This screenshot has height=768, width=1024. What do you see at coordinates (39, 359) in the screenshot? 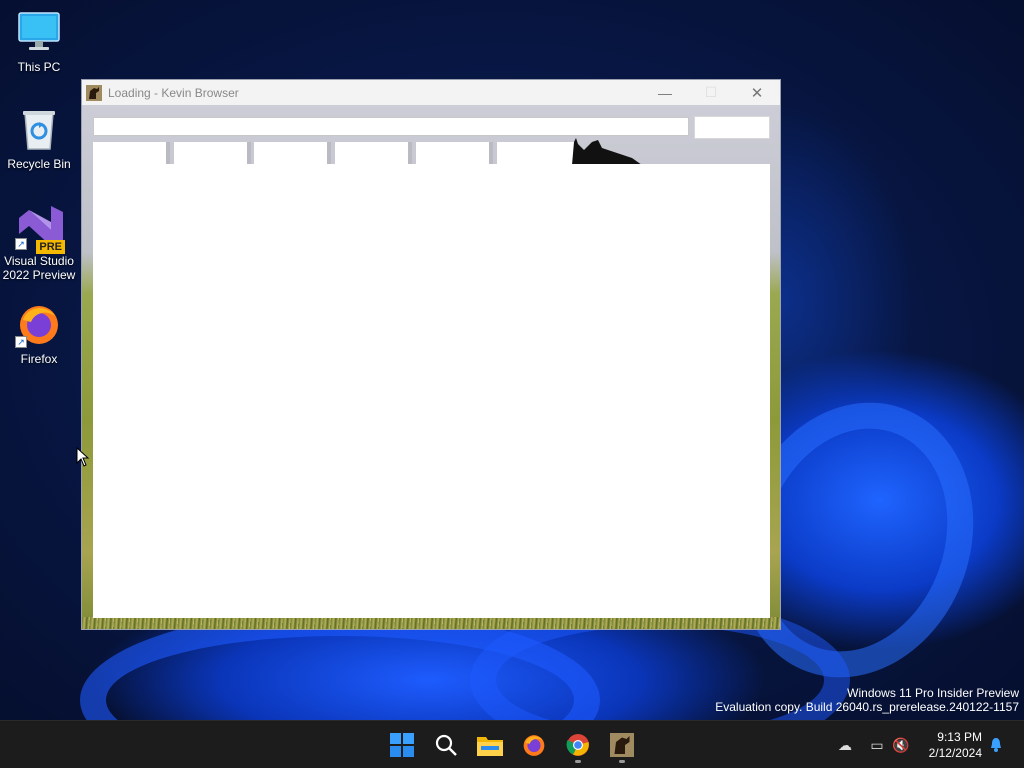
I see `desktop-icon-label: Firefox` at bounding box center [39, 359].